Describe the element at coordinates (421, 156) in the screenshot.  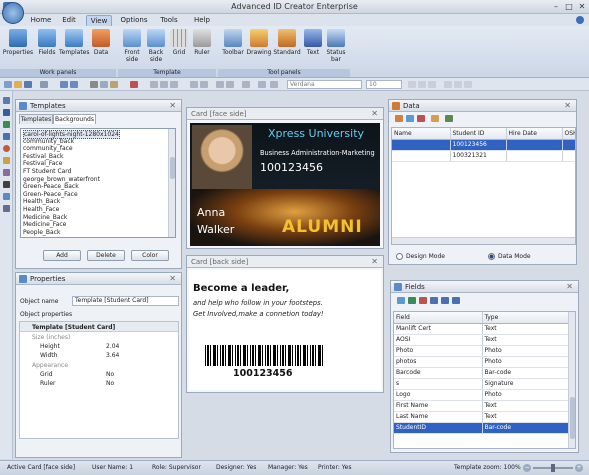
I see `cell-name` at that location.